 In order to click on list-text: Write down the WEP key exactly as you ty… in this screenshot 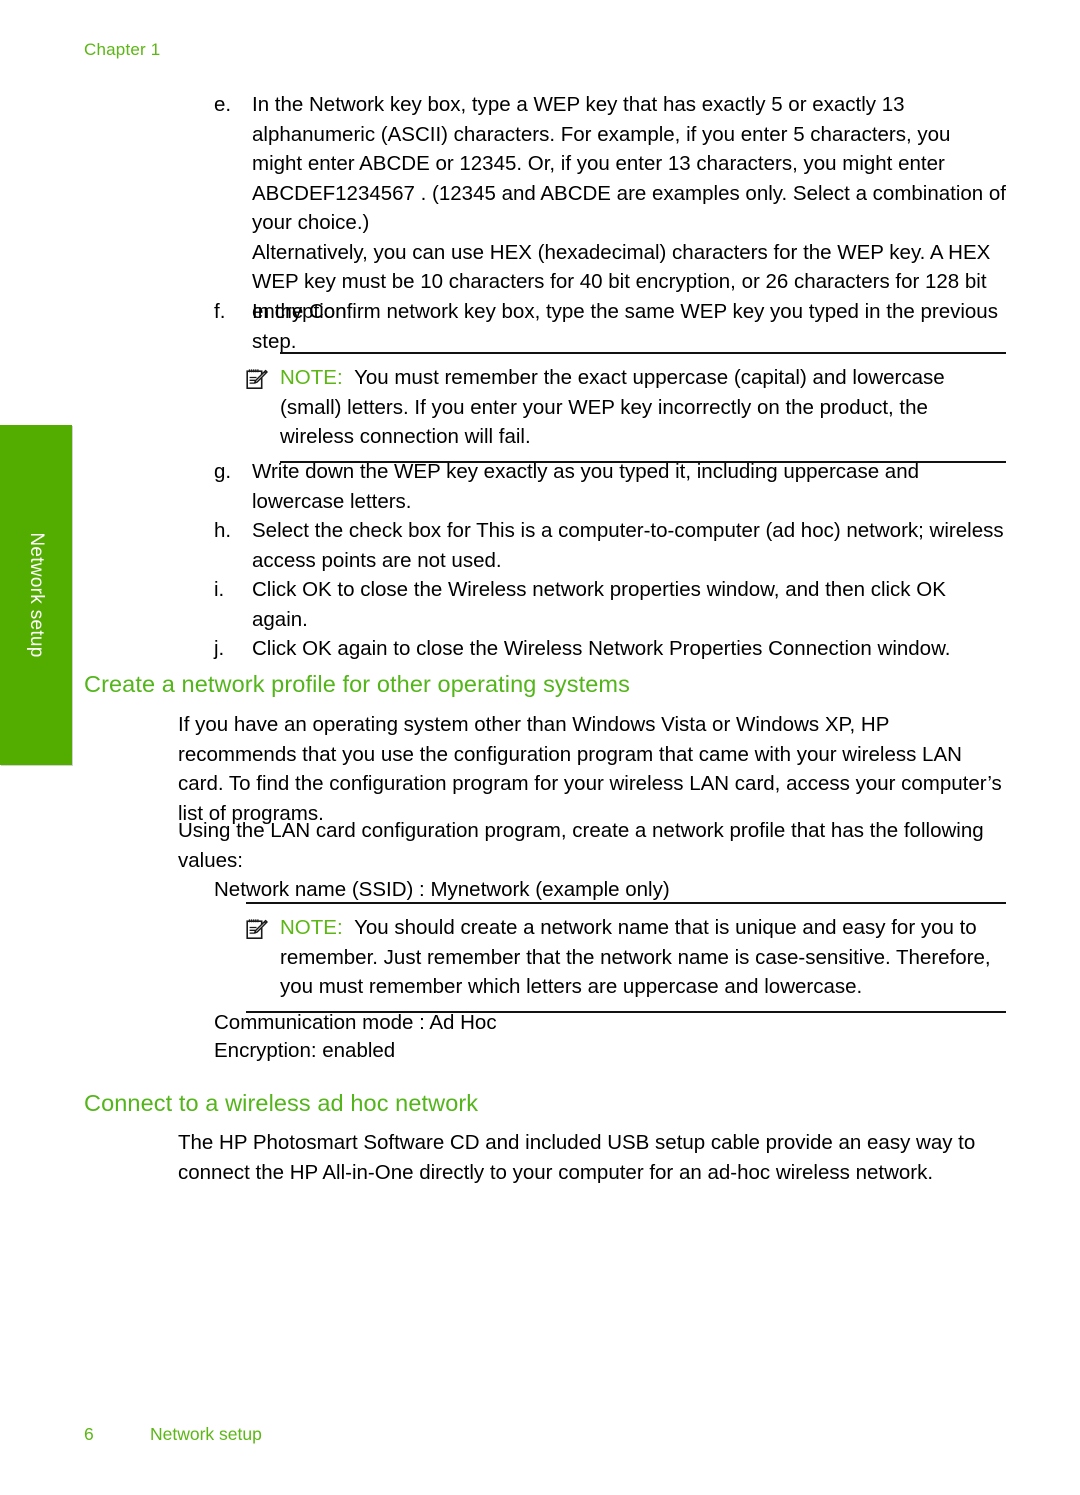, I will do `click(585, 486)`.